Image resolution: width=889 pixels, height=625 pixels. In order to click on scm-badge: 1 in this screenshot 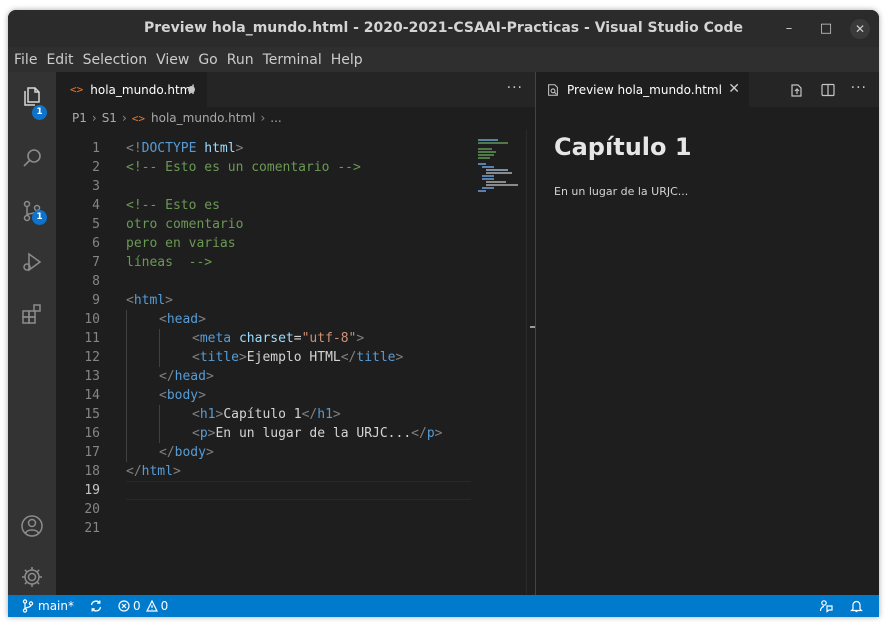, I will do `click(39, 217)`.